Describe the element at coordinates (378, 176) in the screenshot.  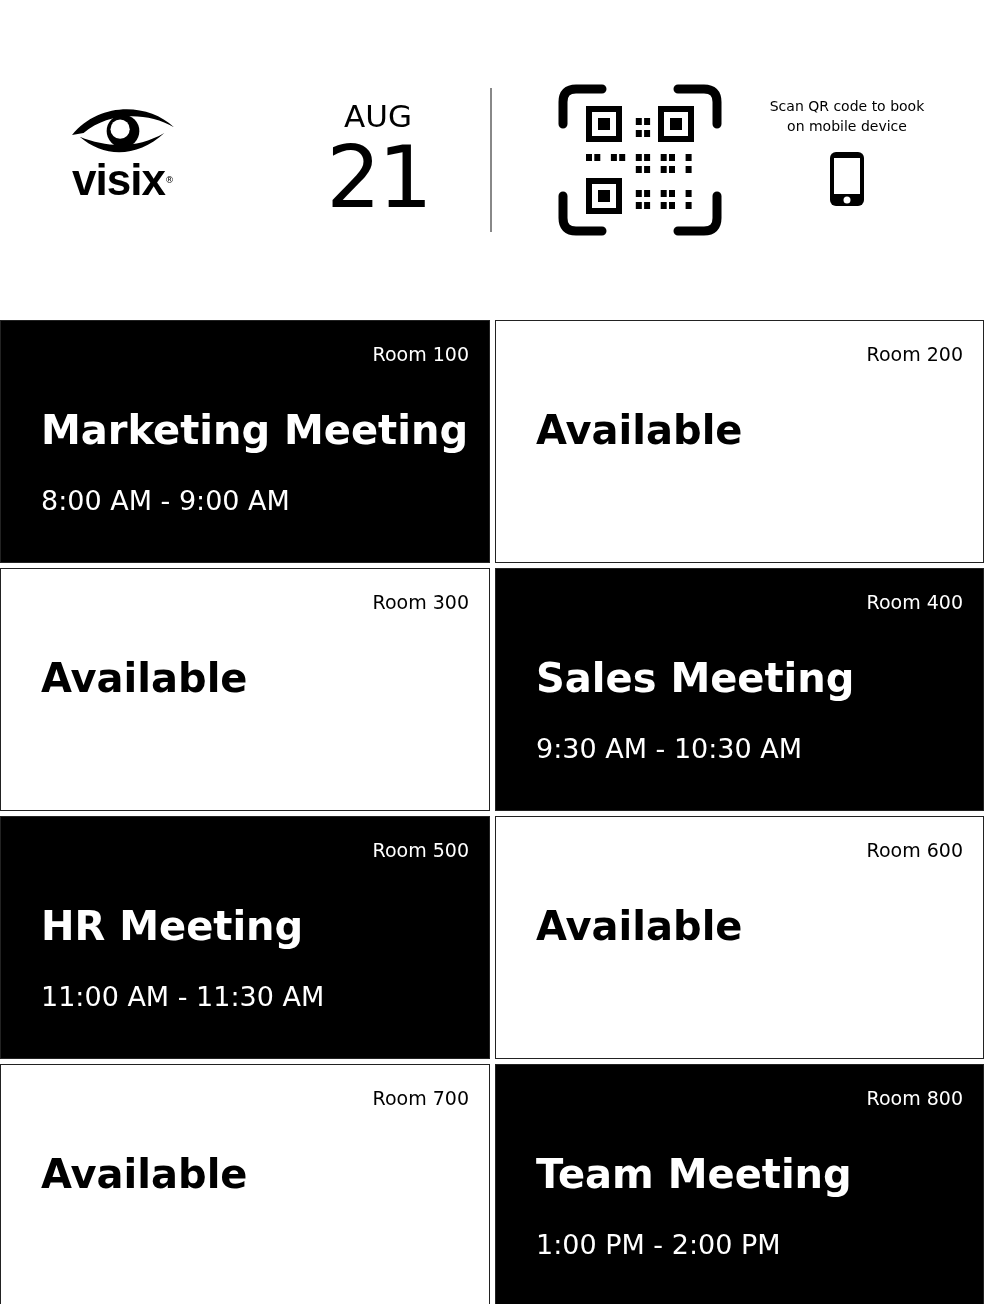
I see `day-number: 21` at that location.